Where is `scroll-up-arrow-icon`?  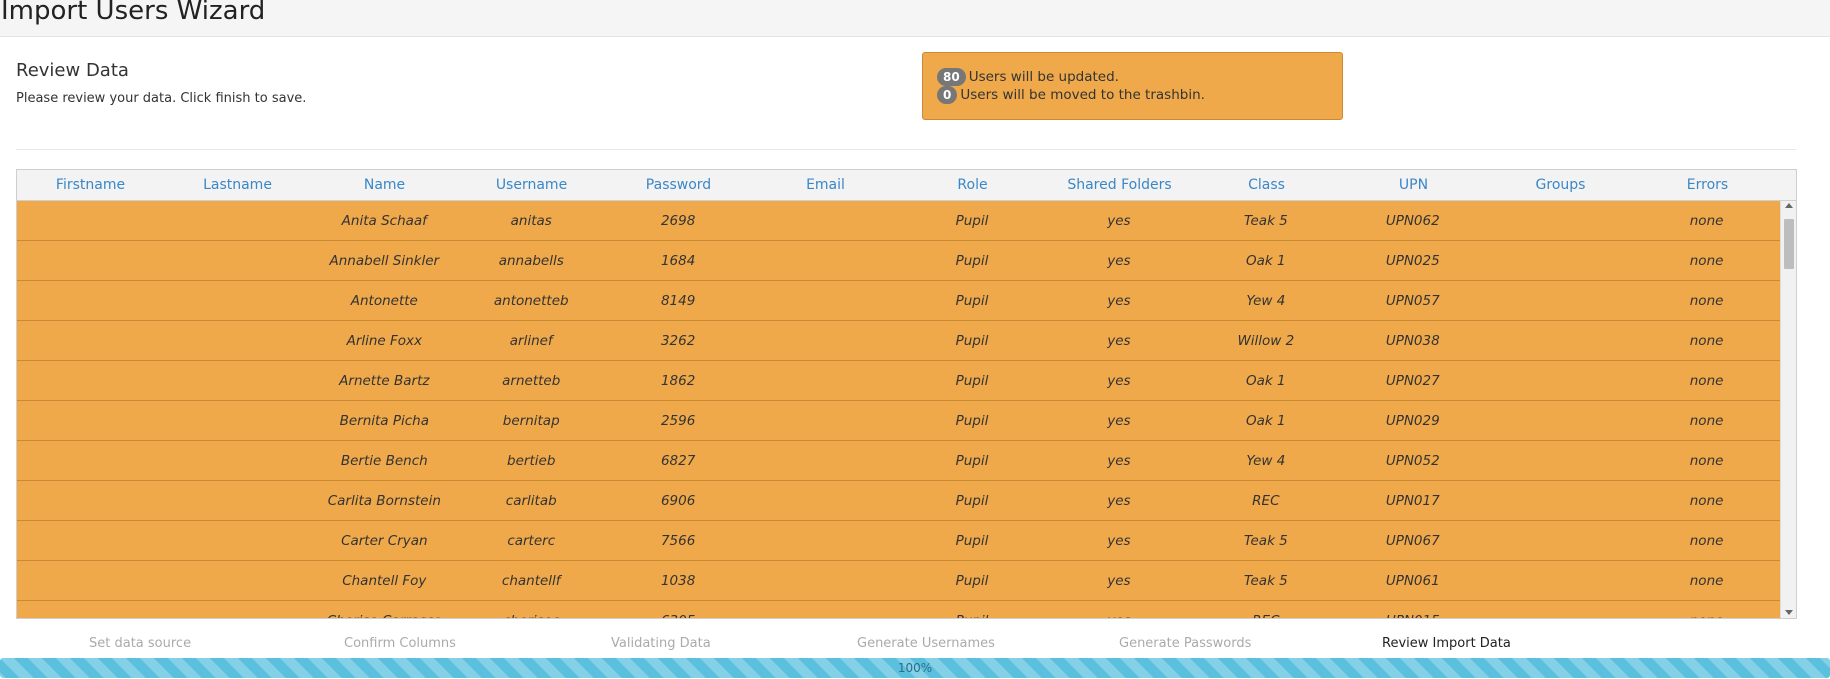 scroll-up-arrow-icon is located at coordinates (1789, 205).